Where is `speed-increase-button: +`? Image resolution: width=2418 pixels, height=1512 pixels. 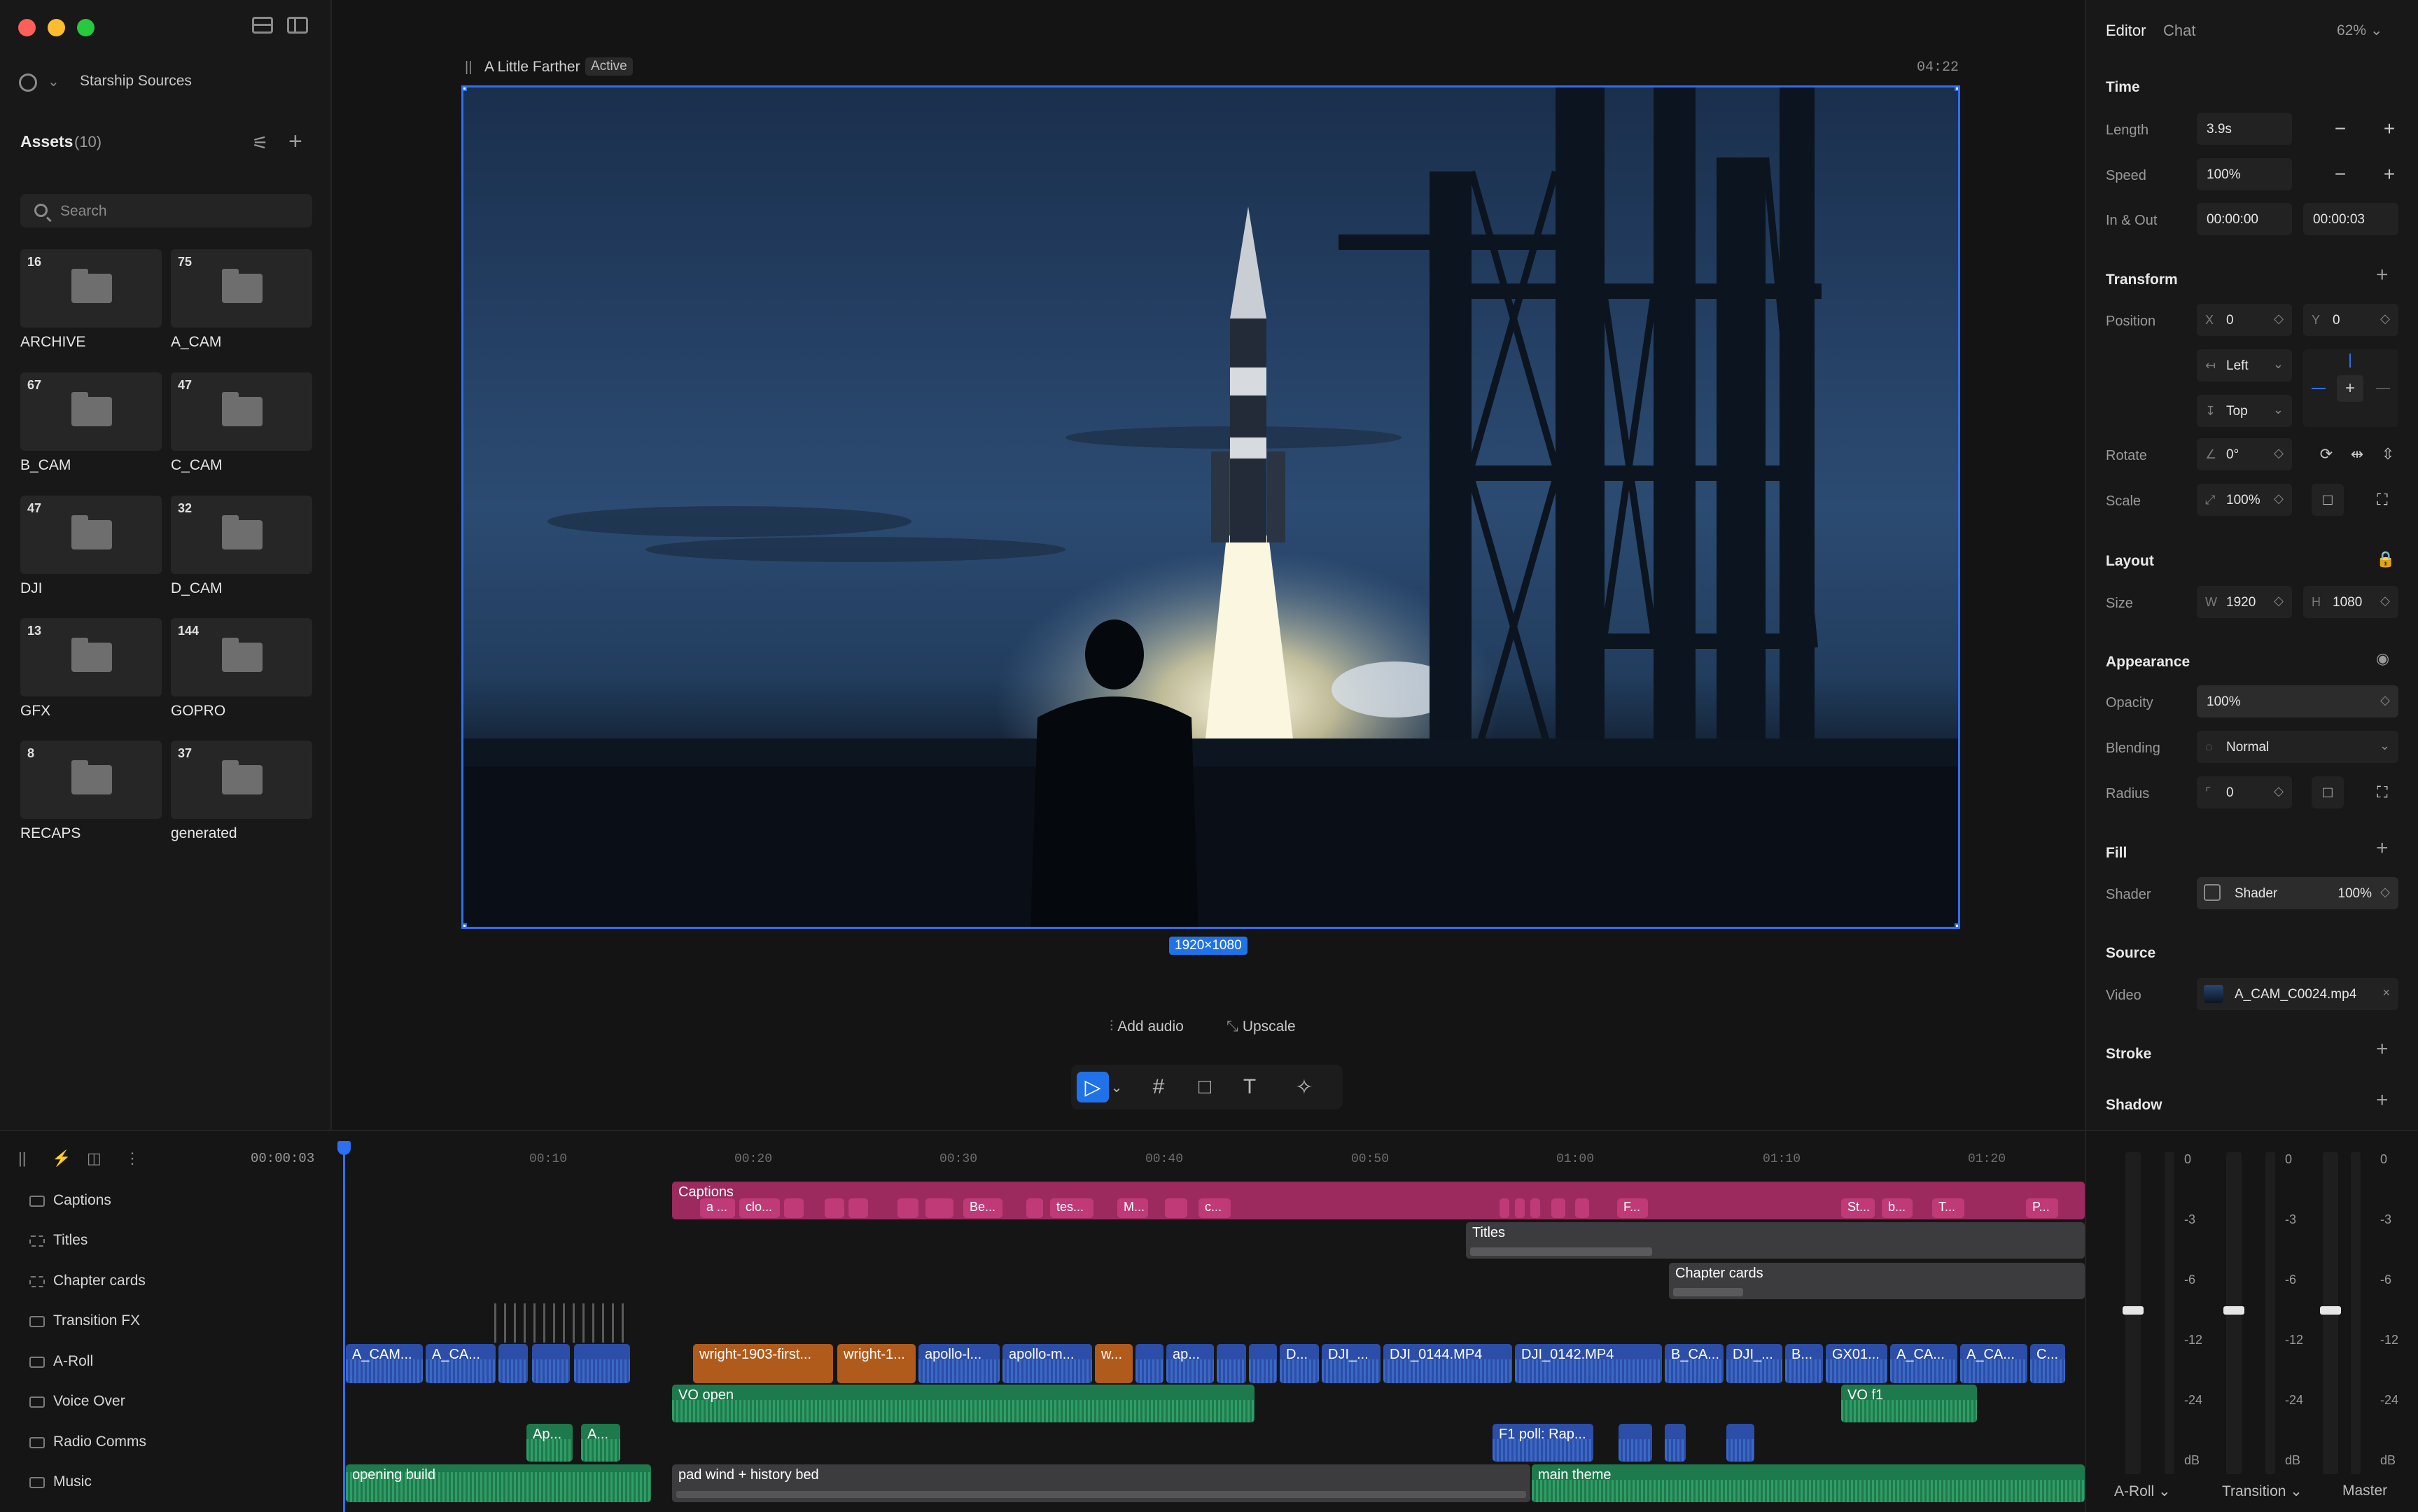
speed-increase-button: + is located at coordinates (2389, 174).